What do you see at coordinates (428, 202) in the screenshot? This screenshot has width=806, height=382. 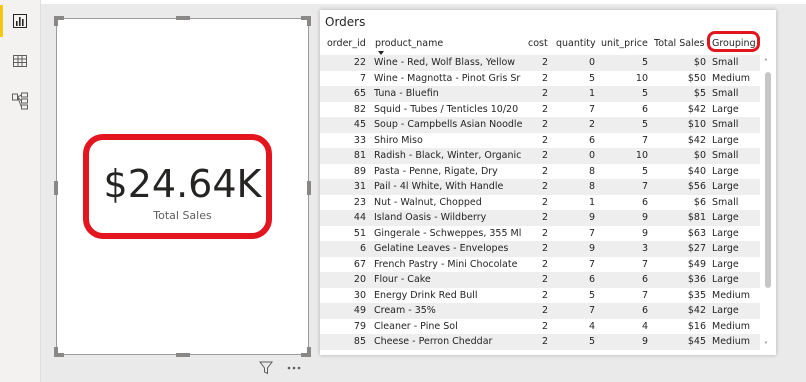 I see `cell-product-name: Nut - Walnut, Chopped` at bounding box center [428, 202].